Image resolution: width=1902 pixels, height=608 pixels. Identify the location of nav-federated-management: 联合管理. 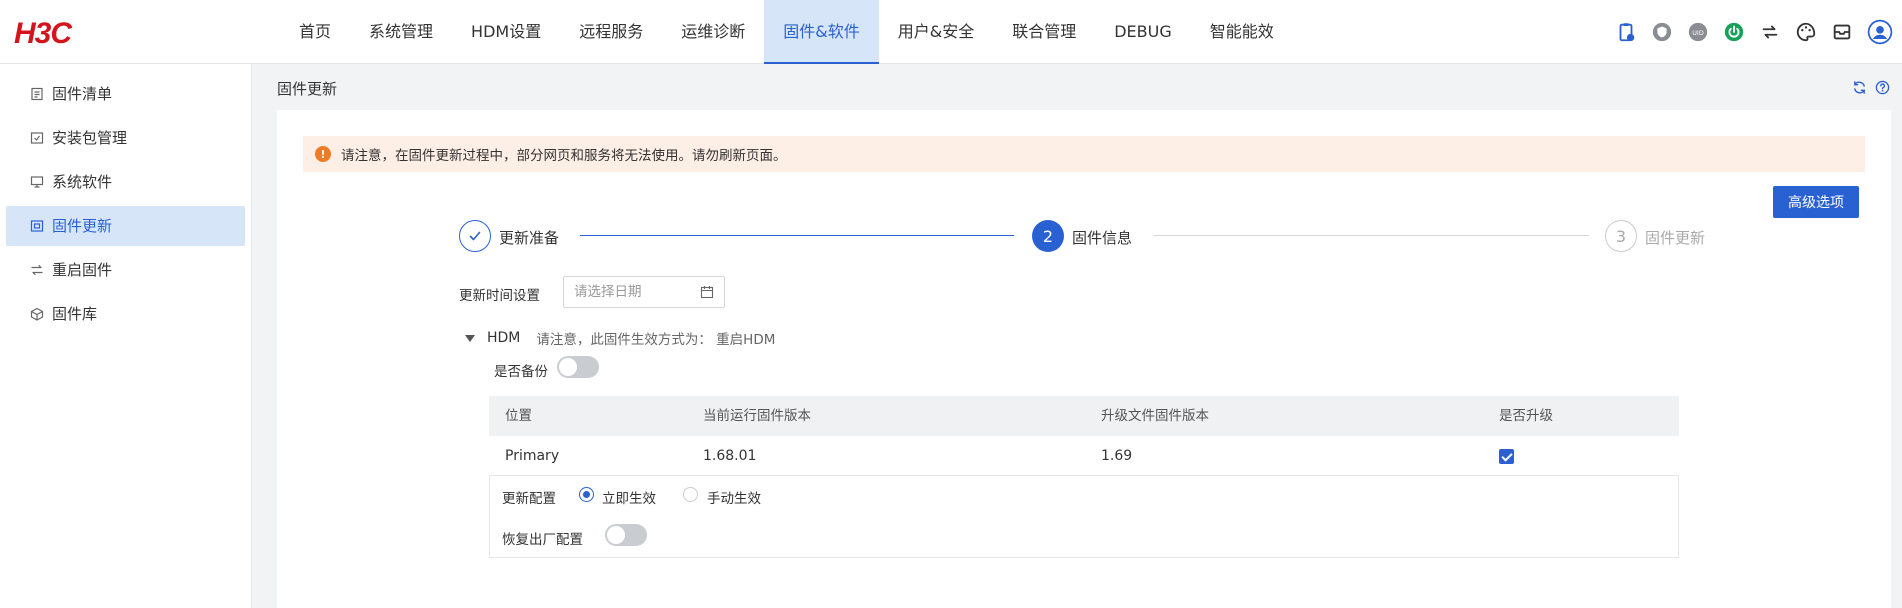
(1044, 32).